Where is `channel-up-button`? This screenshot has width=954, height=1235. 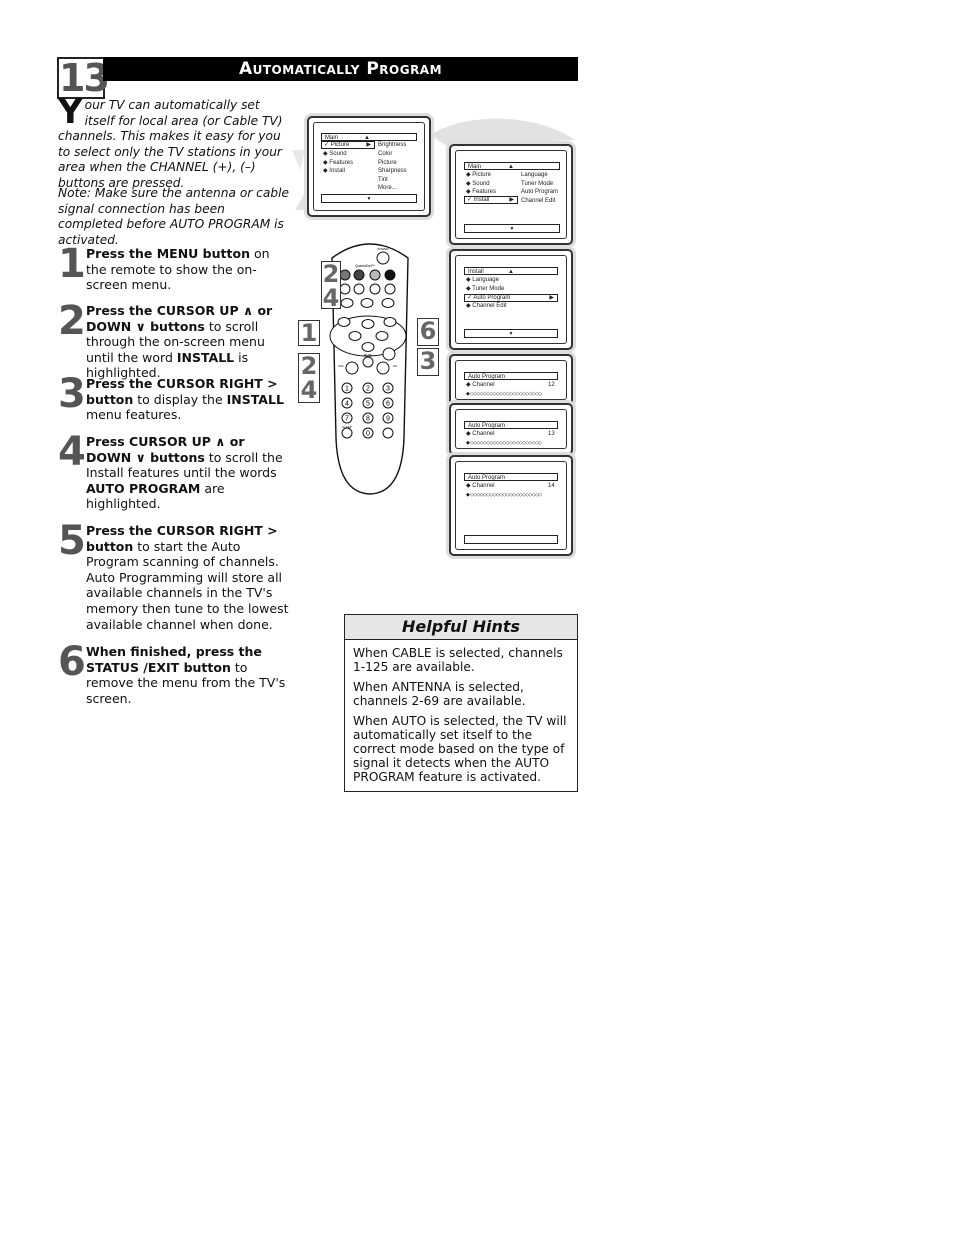 channel-up-button is located at coordinates (389, 354).